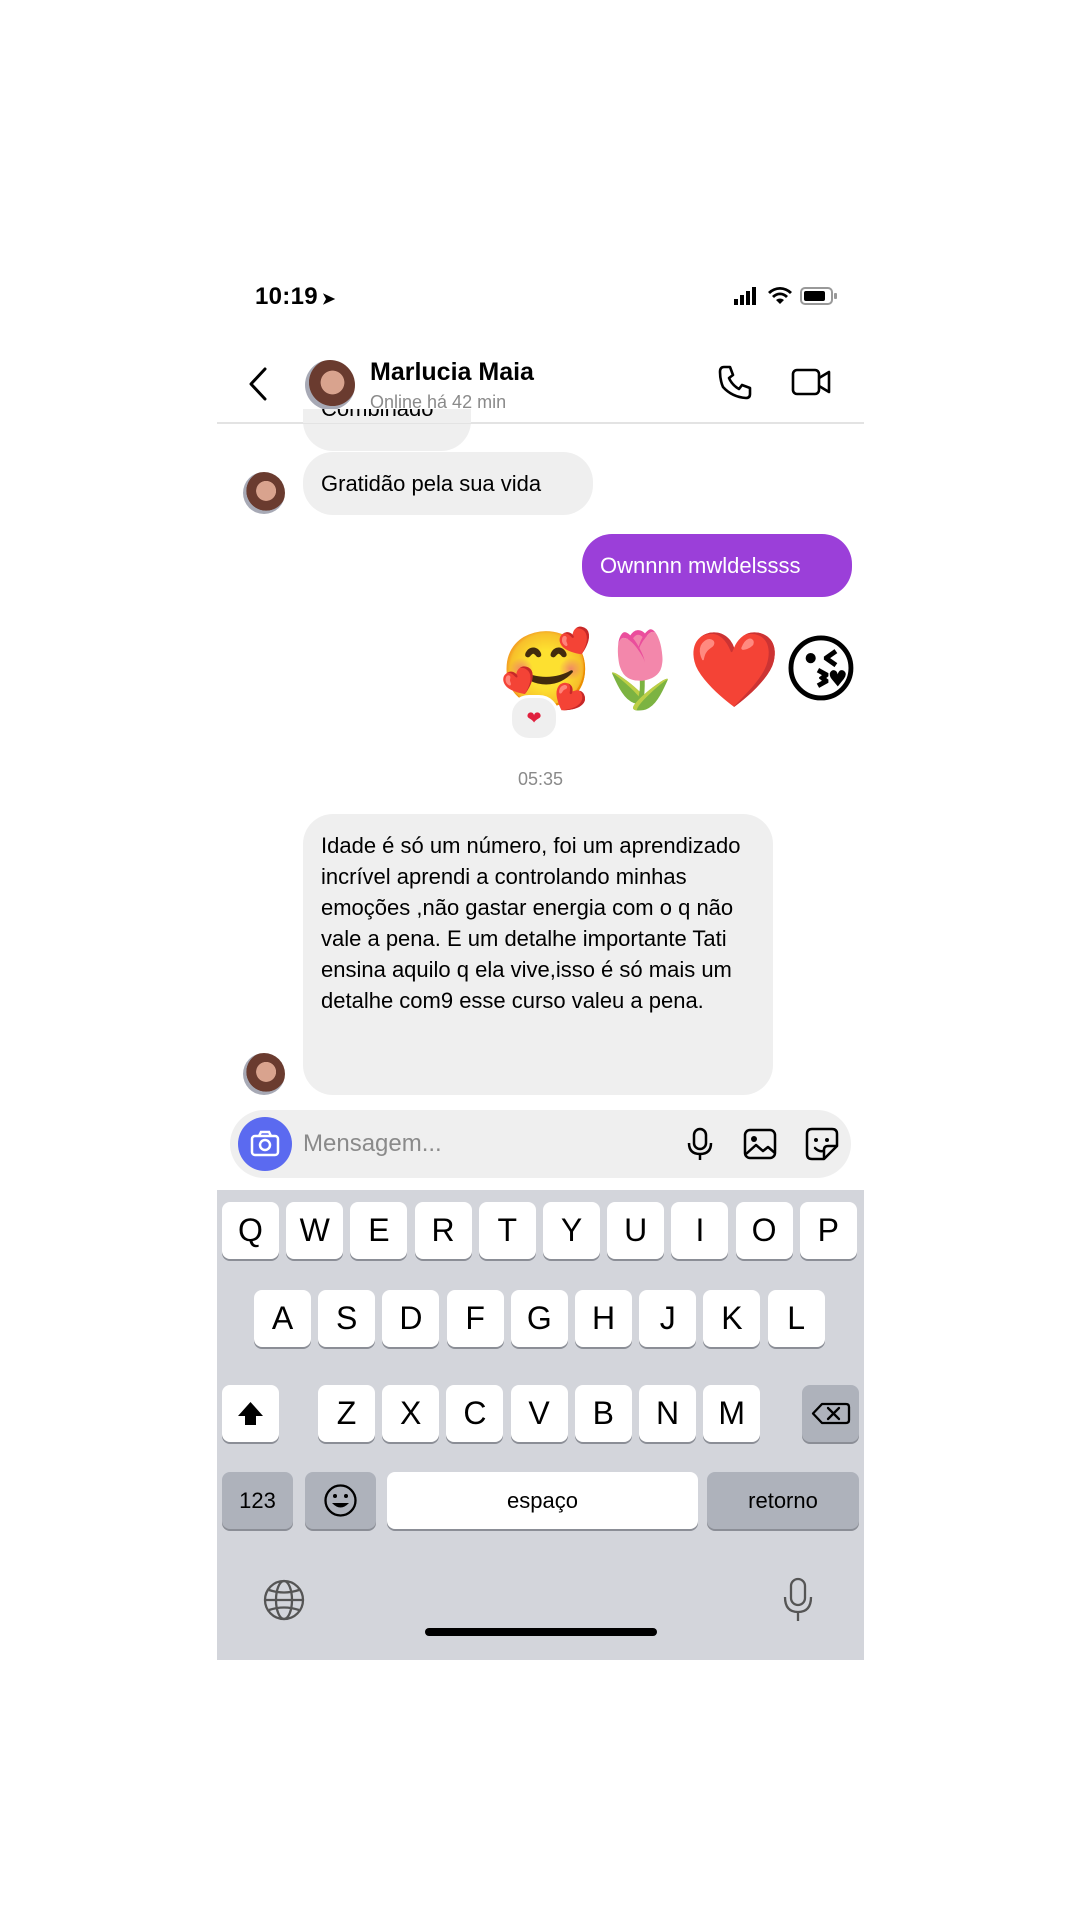  Describe the element at coordinates (315, 1230) in the screenshot. I see `key-w: W` at that location.